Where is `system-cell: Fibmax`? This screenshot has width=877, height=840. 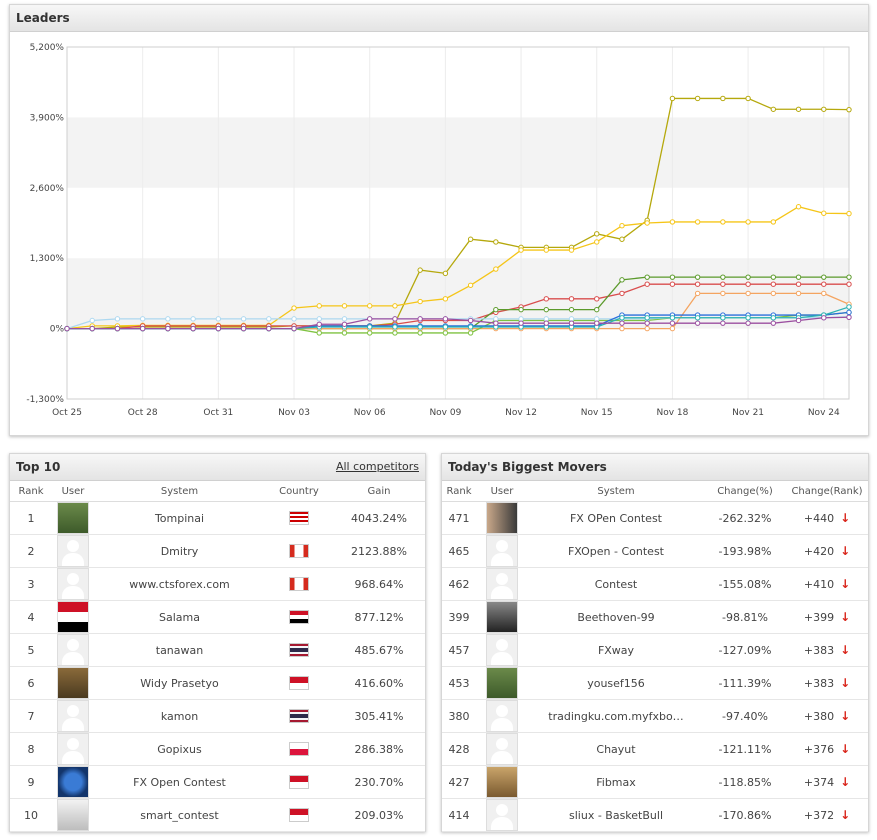 system-cell: Fibmax is located at coordinates (616, 782).